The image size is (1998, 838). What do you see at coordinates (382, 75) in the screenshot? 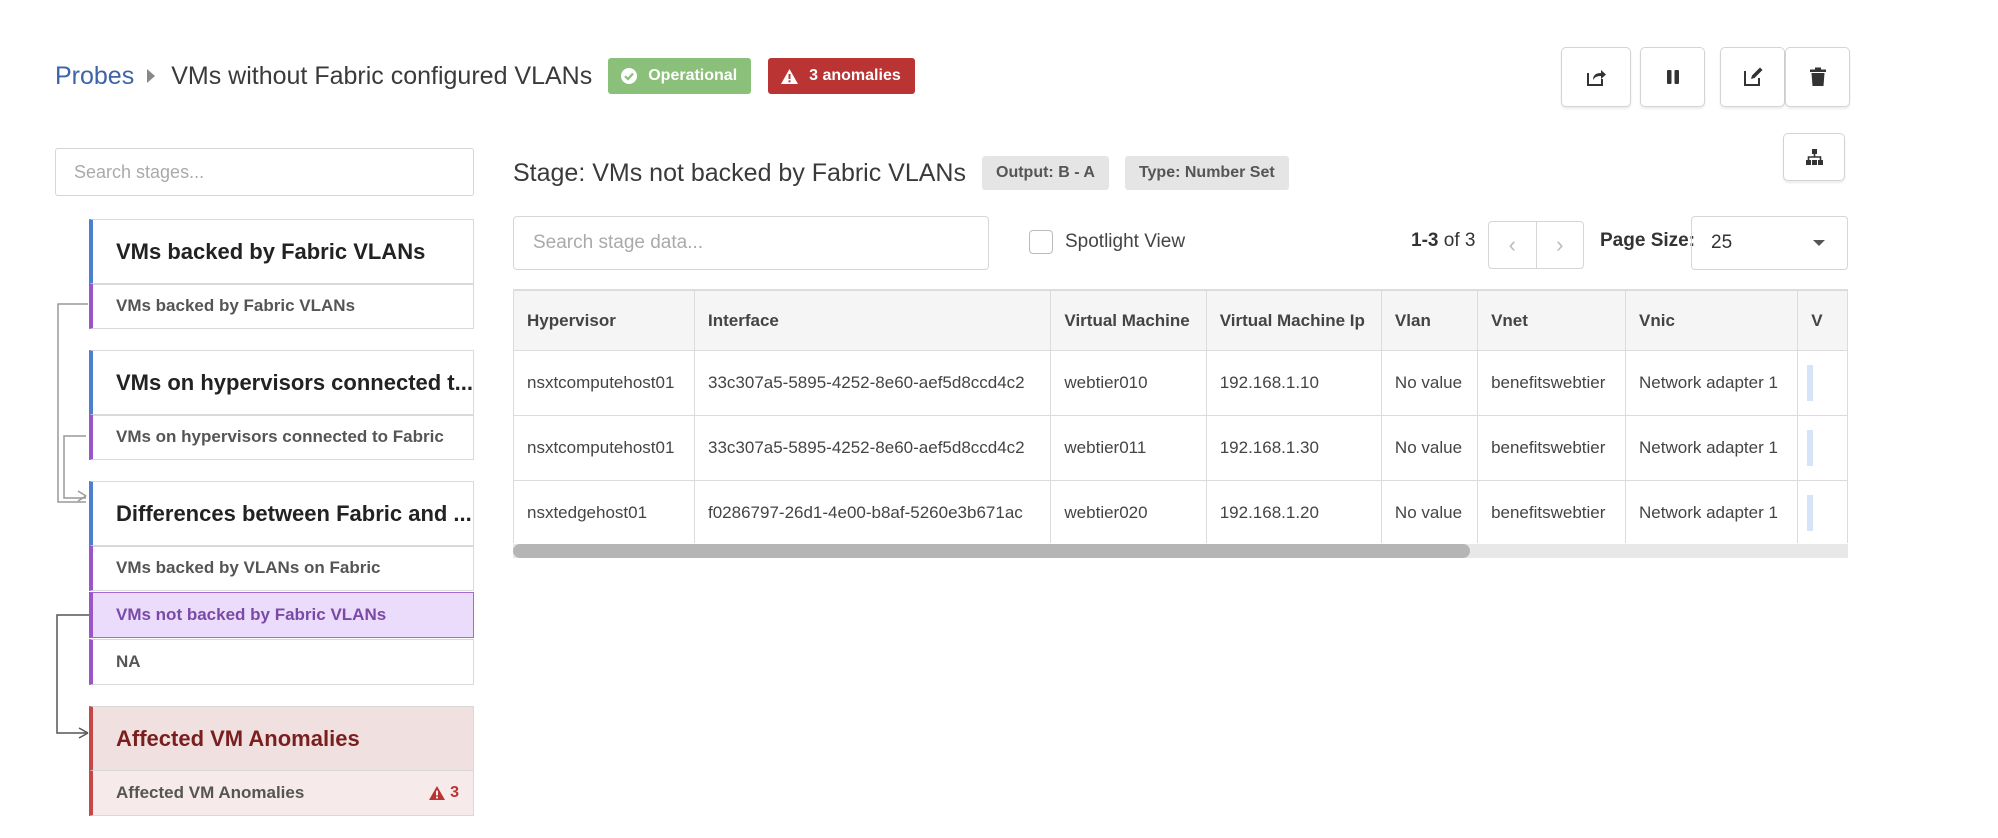
I see `page-title: VMs without Fabric configured VLANs` at bounding box center [382, 75].